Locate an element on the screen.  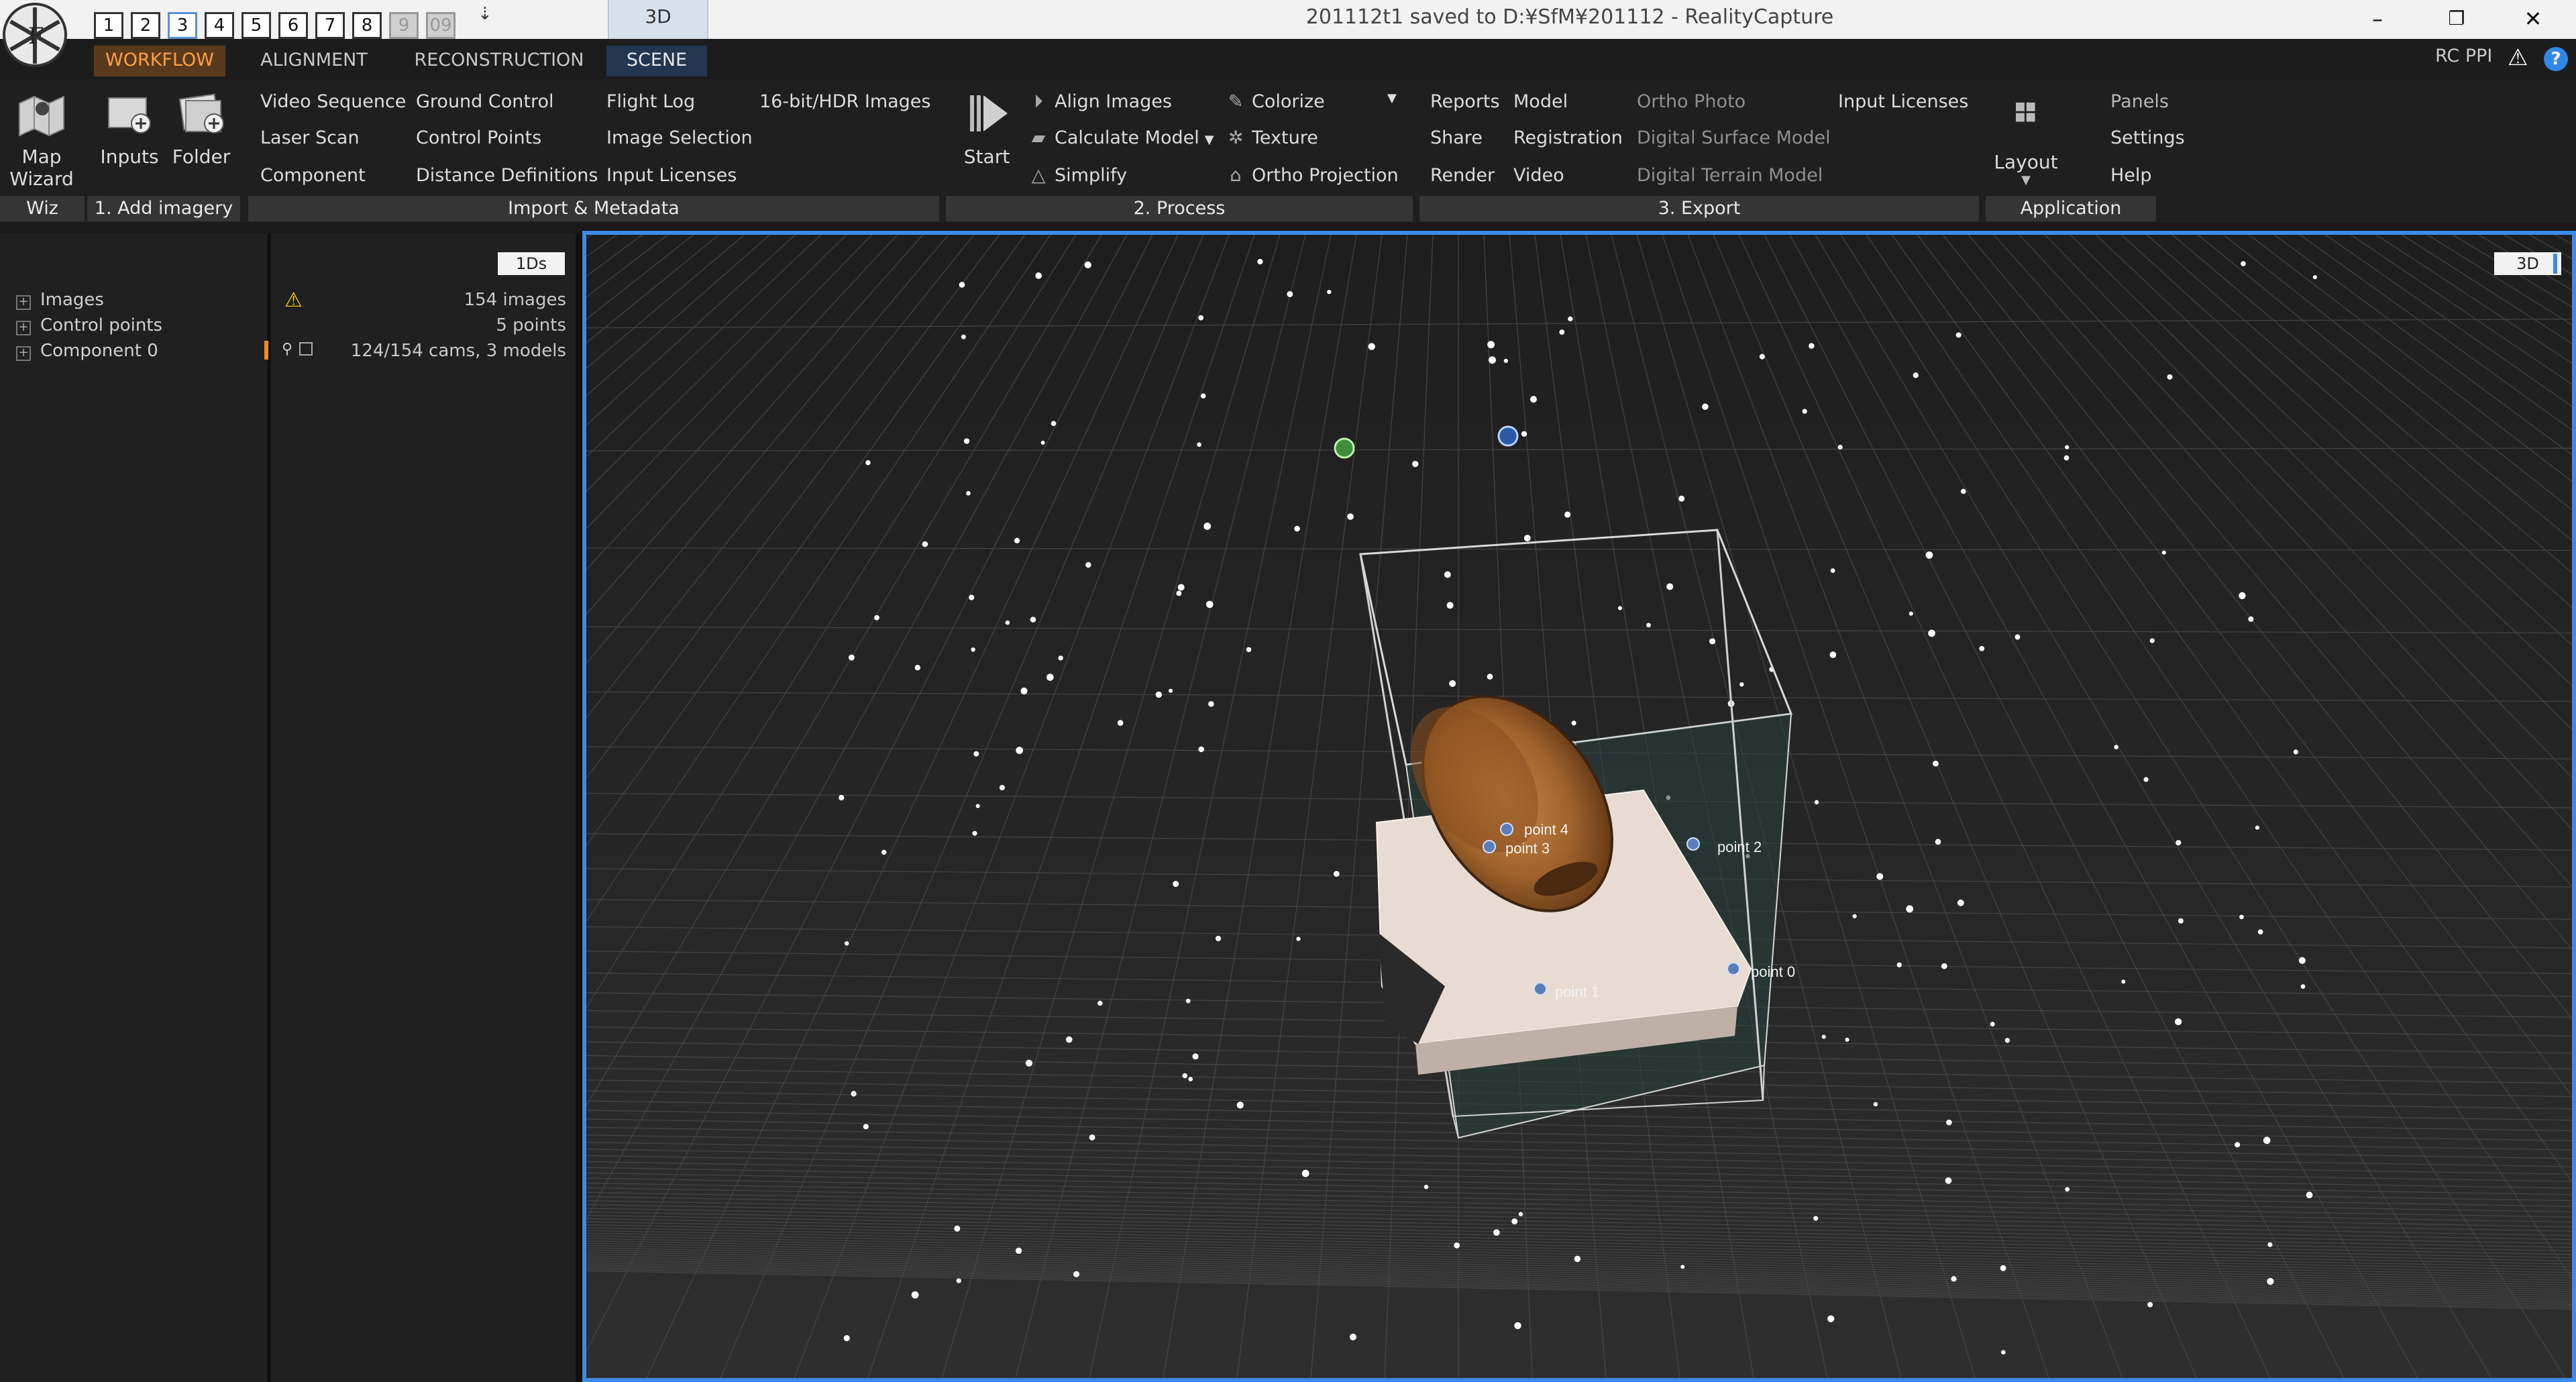
registration-button: Registration is located at coordinates (1568, 137).